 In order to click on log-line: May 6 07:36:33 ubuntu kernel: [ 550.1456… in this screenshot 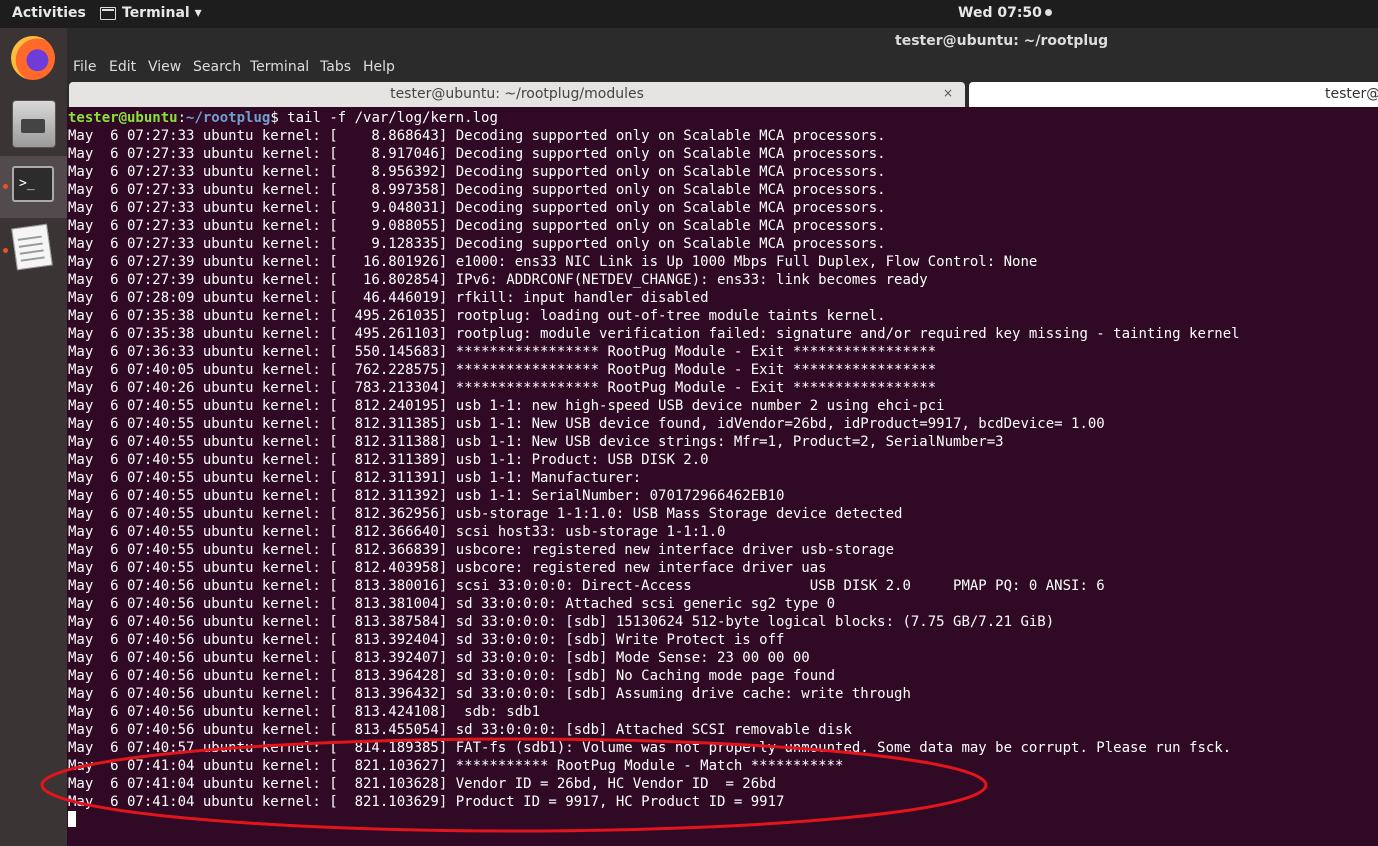, I will do `click(502, 352)`.